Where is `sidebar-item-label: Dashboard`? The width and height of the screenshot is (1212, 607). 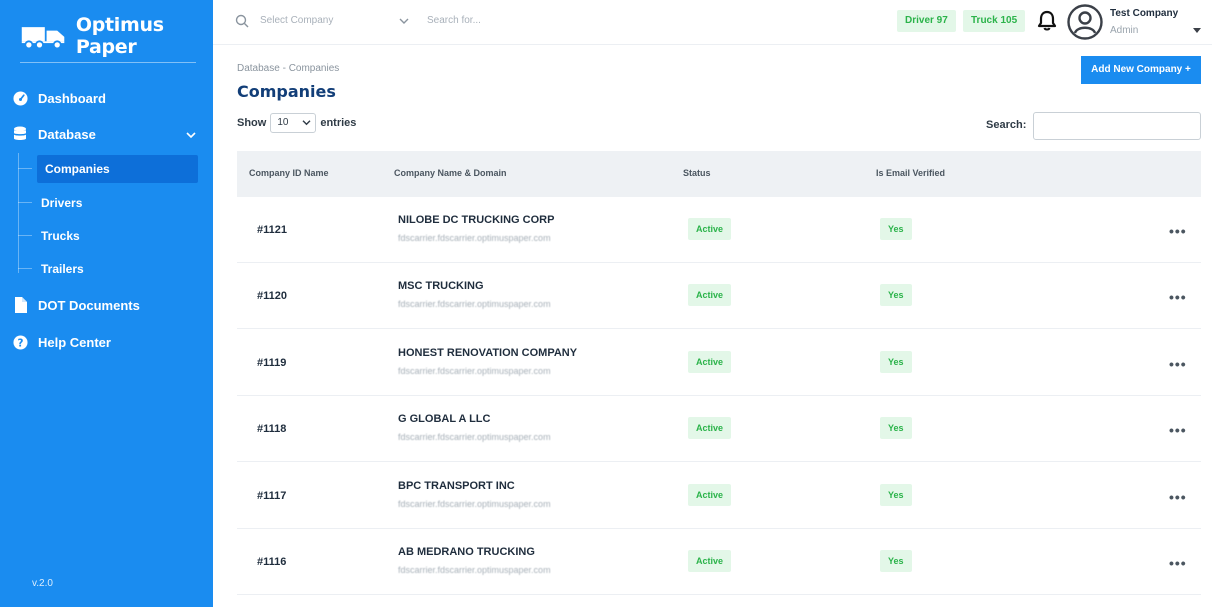 sidebar-item-label: Dashboard is located at coordinates (72, 98).